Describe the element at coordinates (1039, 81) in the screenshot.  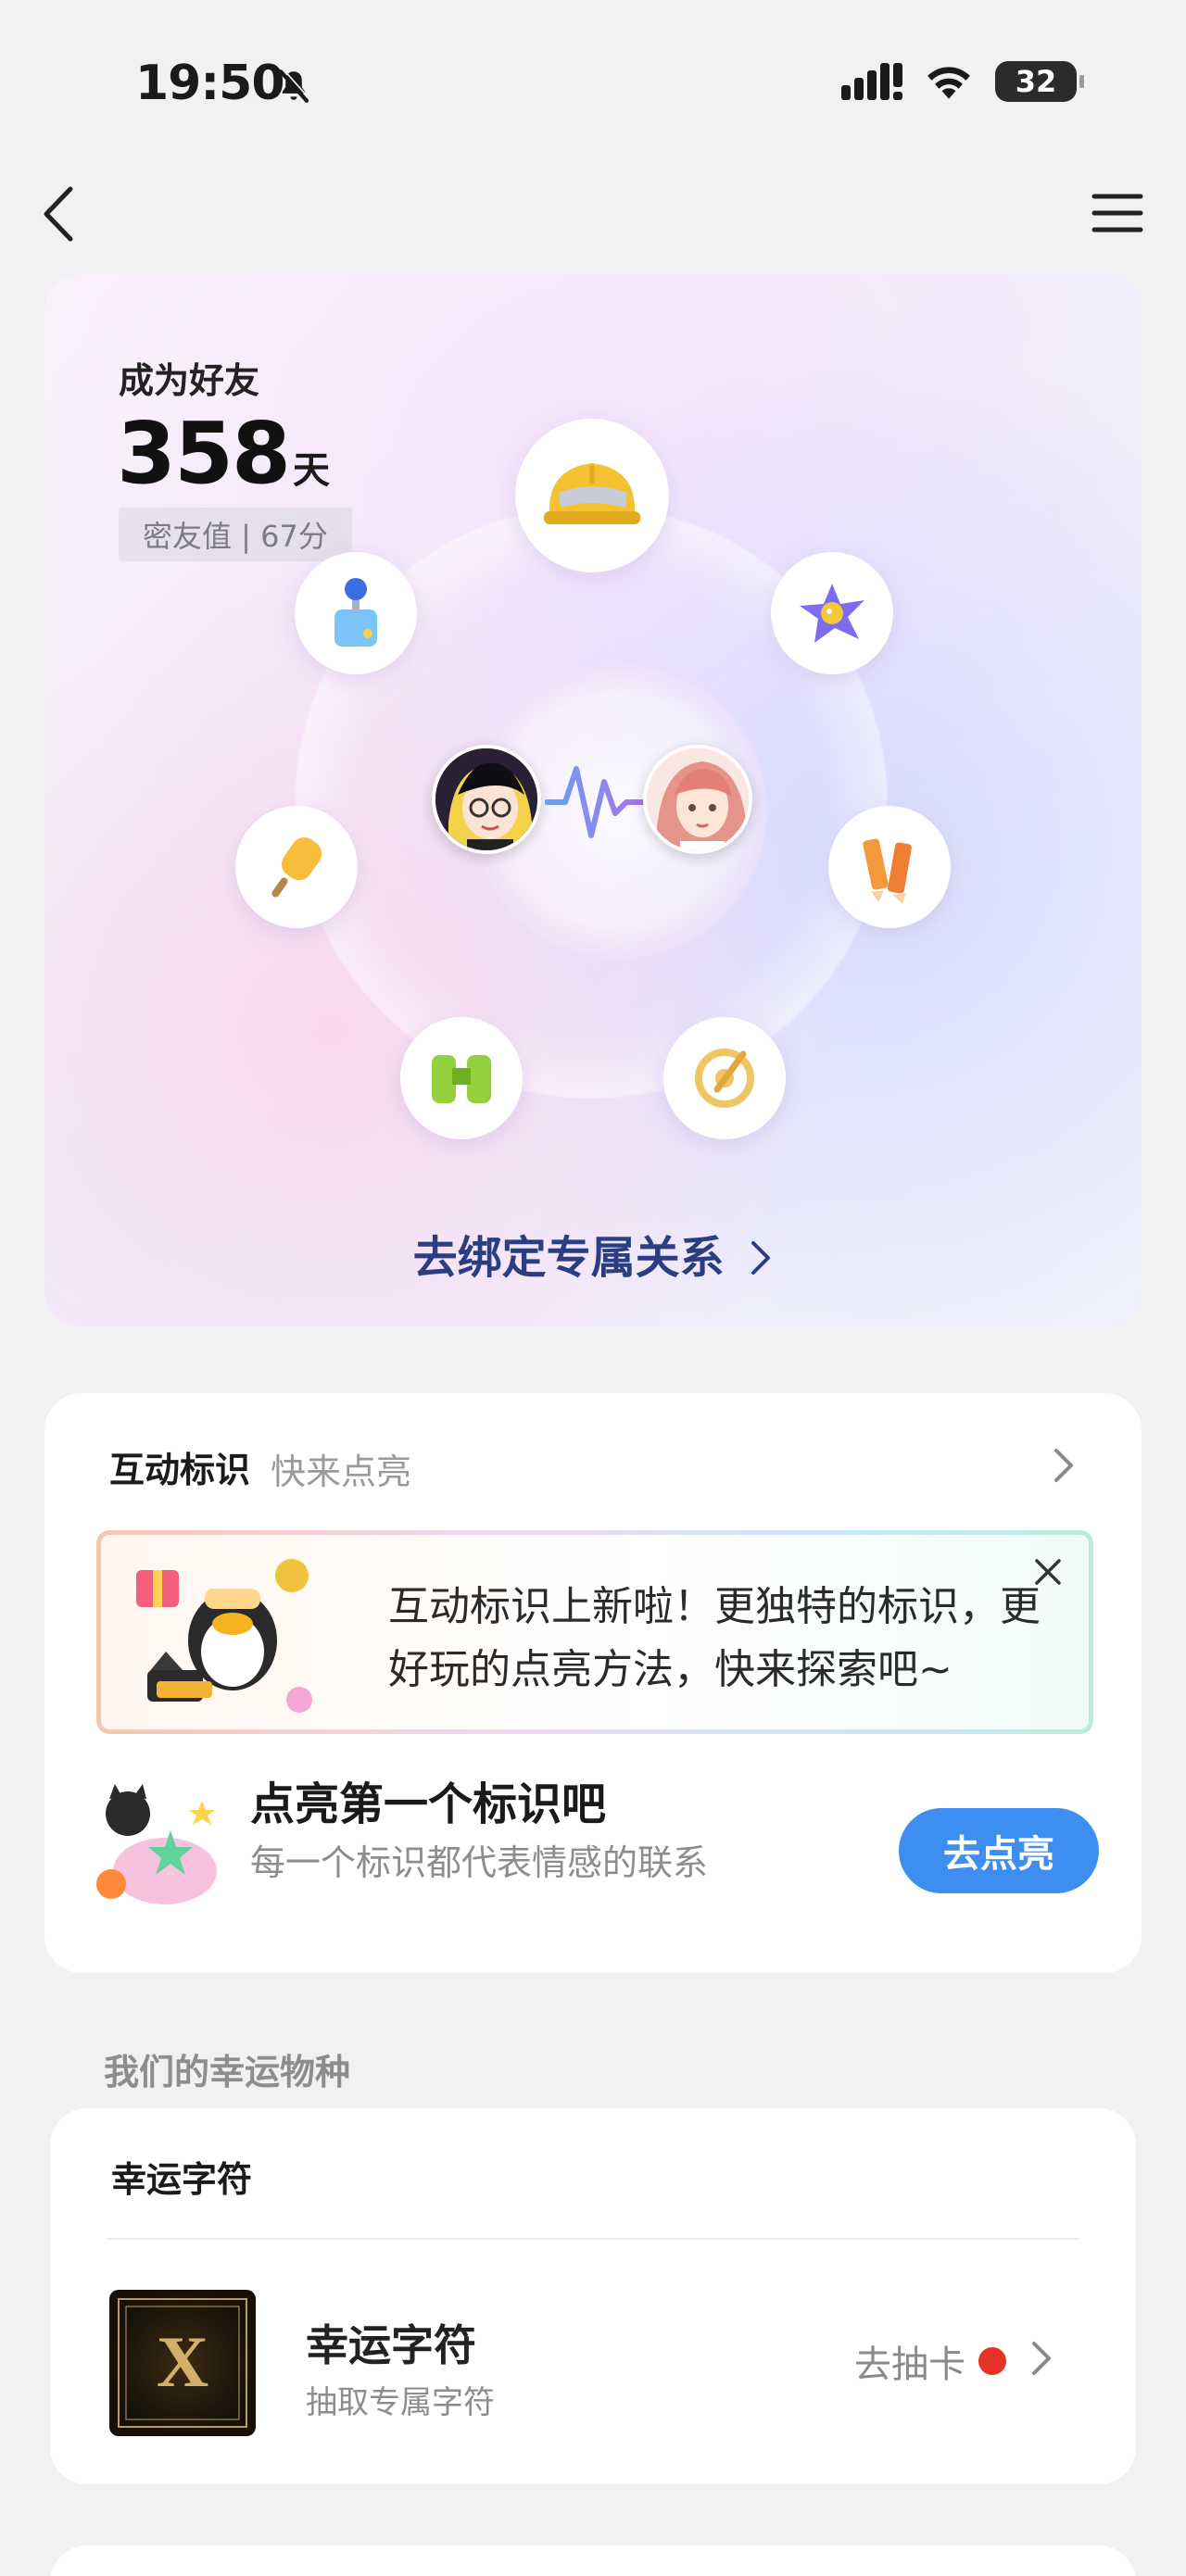
I see `battery-indicator: 32` at that location.